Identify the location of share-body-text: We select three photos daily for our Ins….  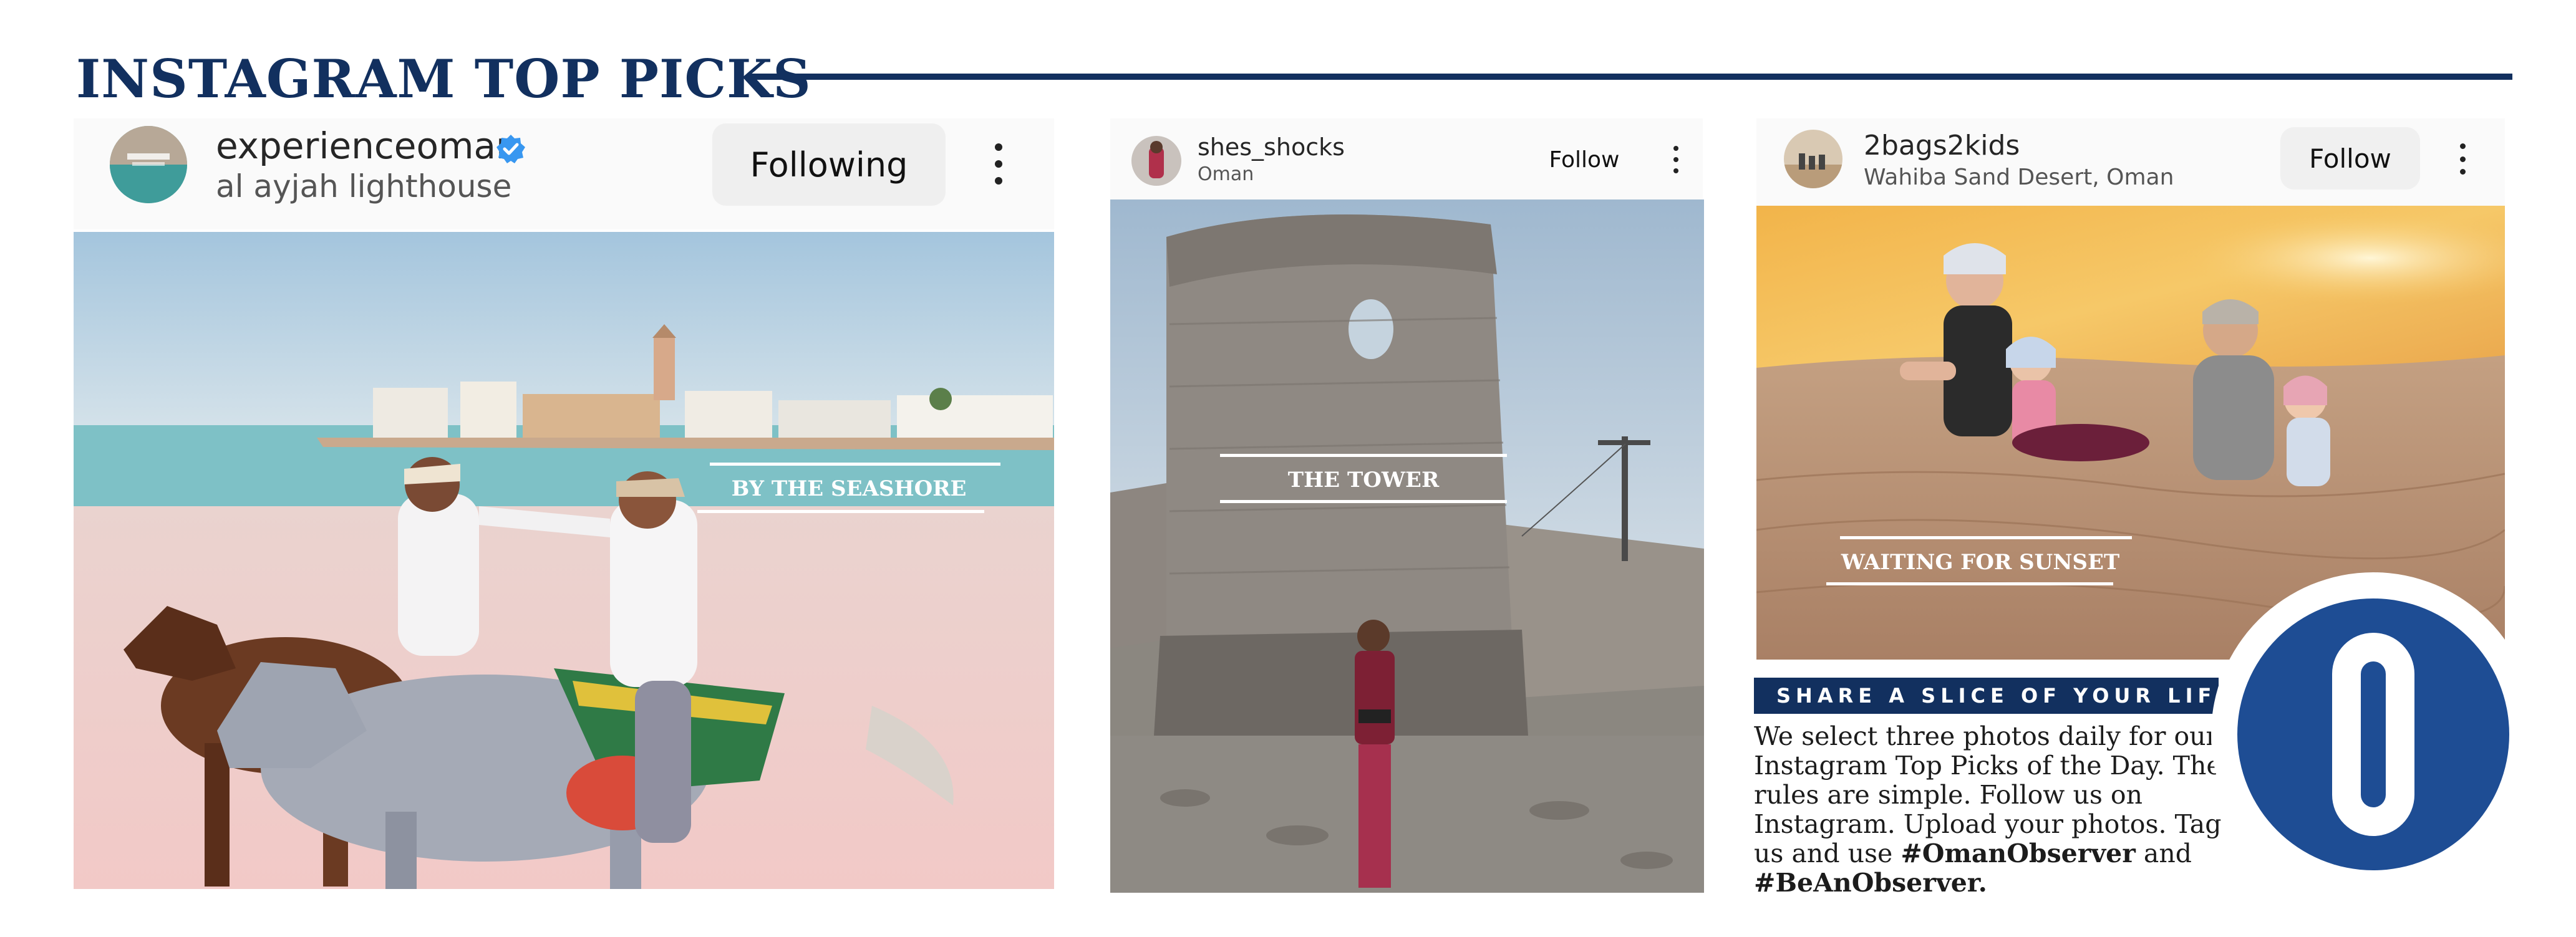
(1997, 810).